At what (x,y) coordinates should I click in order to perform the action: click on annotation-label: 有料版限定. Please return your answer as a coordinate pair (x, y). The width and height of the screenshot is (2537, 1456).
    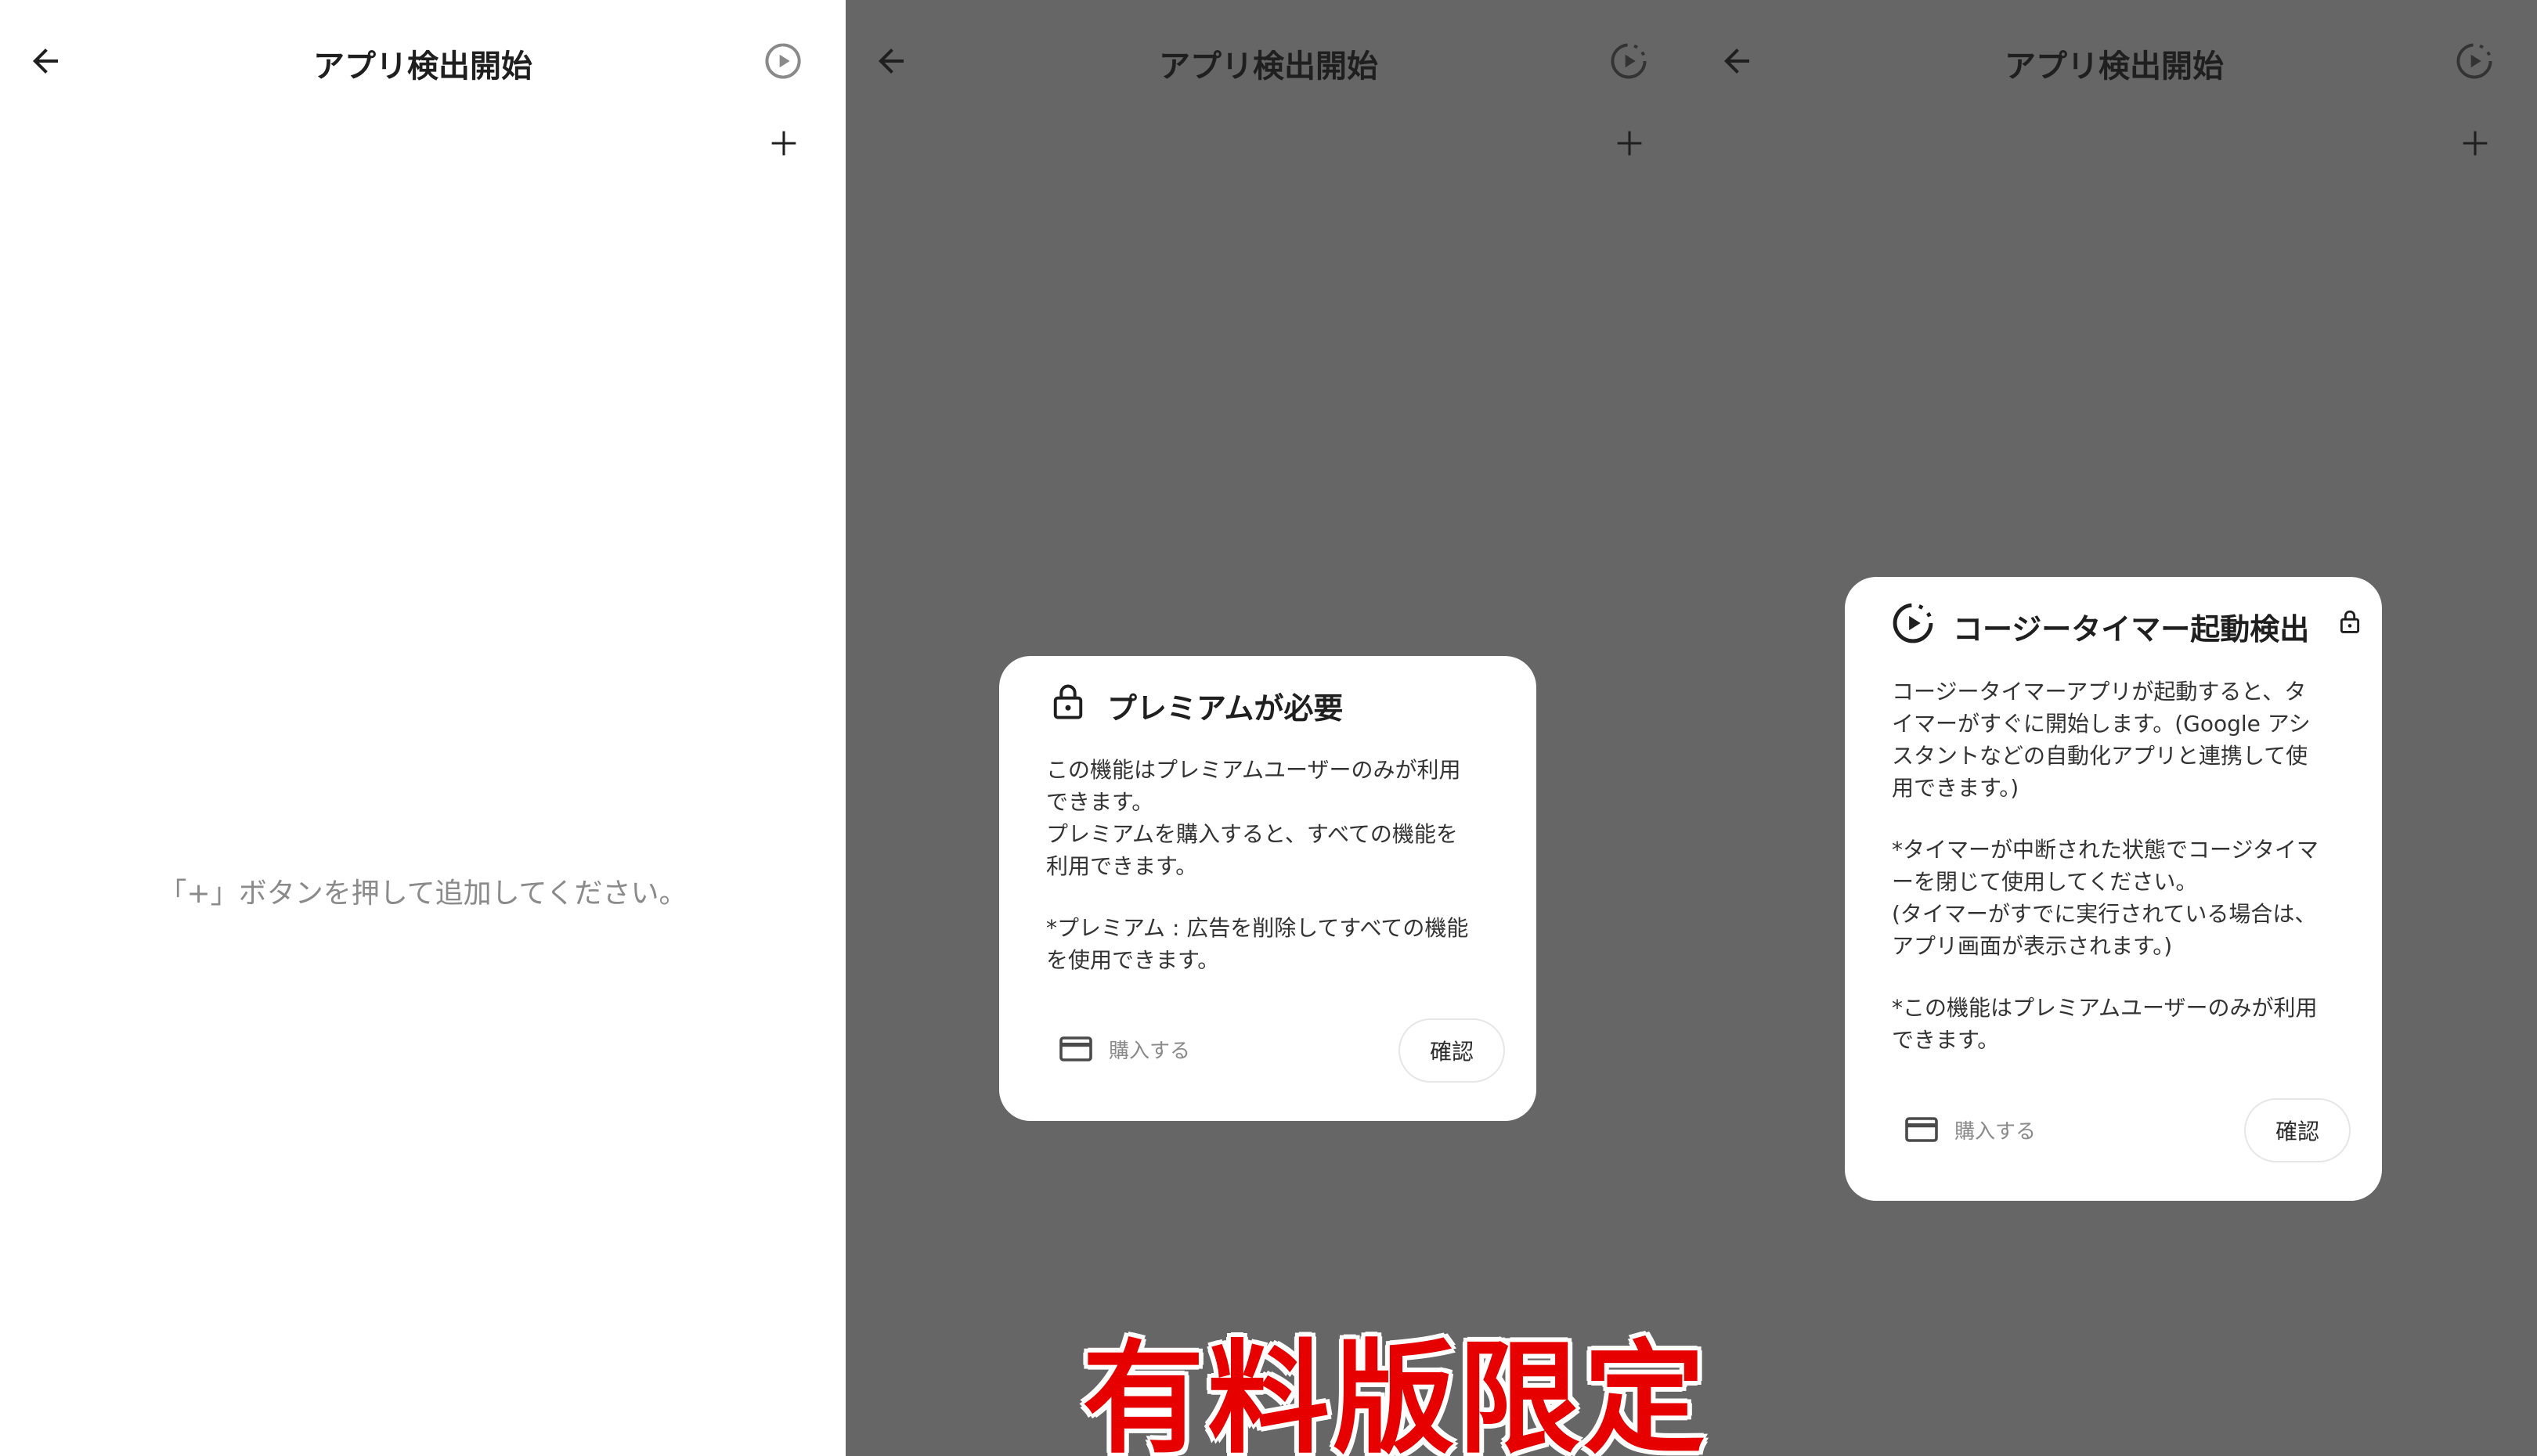
    Looking at the image, I should click on (1395, 1392).